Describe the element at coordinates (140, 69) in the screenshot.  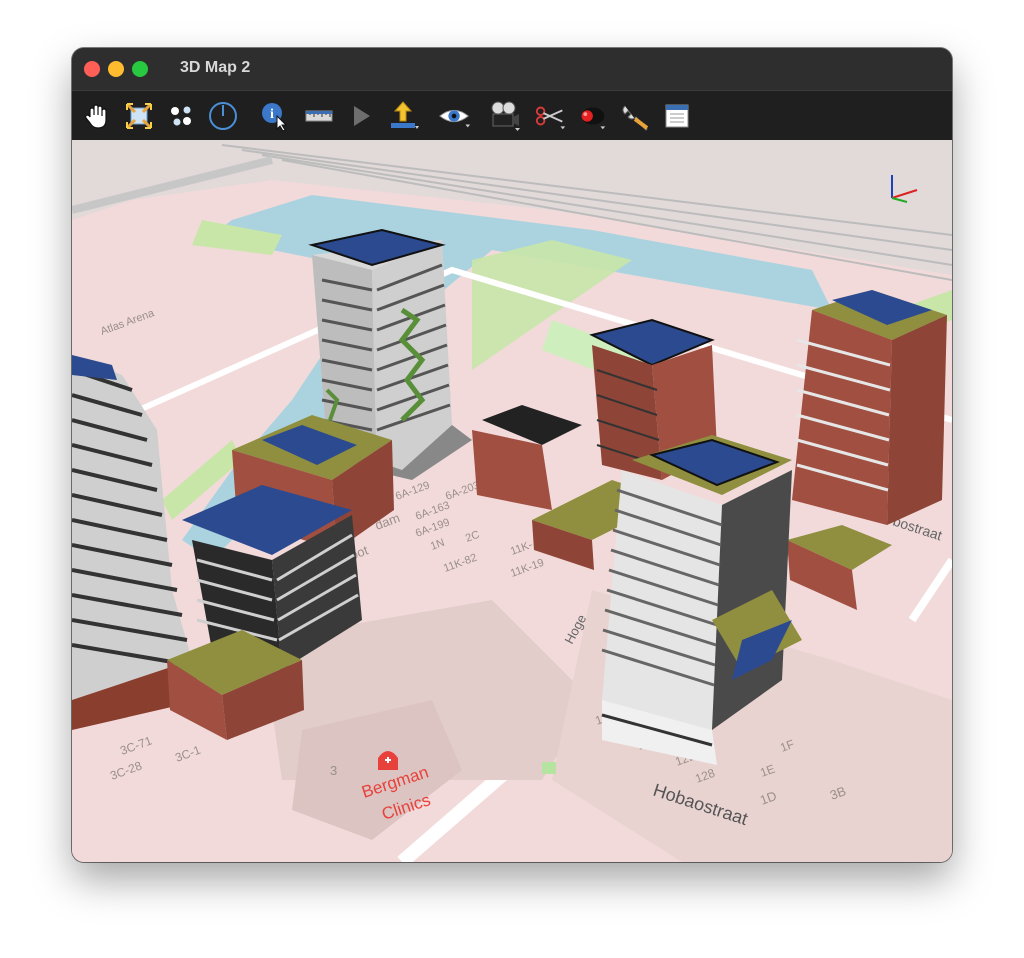
I see `maximize-button` at that location.